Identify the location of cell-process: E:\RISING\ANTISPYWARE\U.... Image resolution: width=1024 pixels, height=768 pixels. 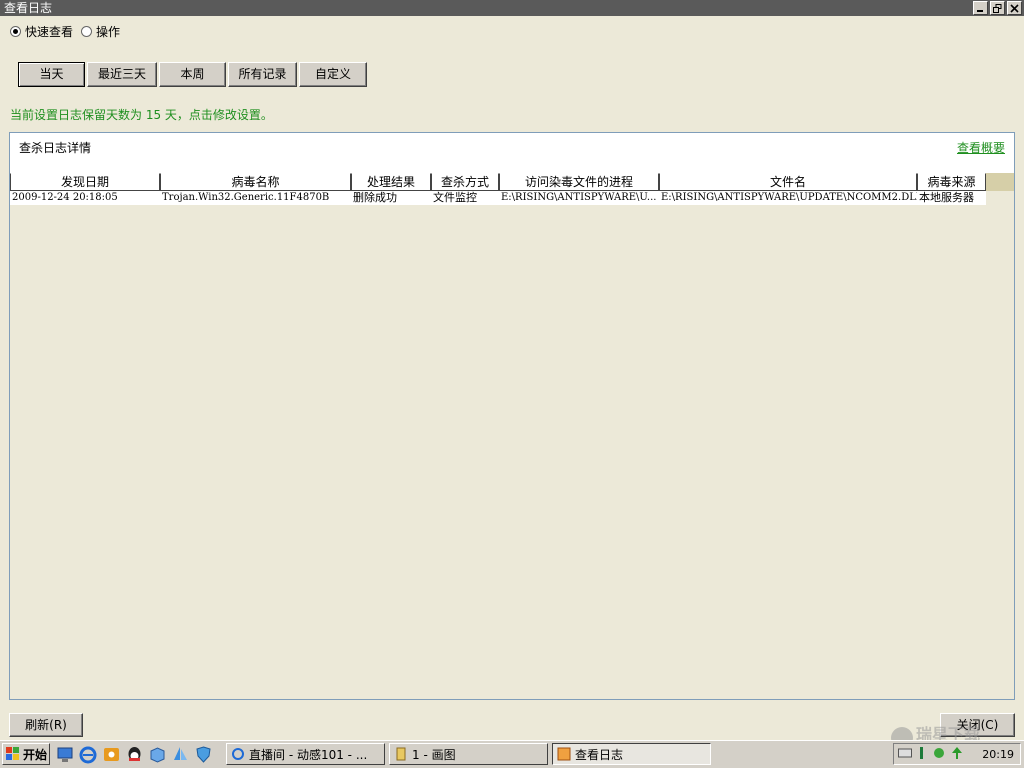
(579, 198).